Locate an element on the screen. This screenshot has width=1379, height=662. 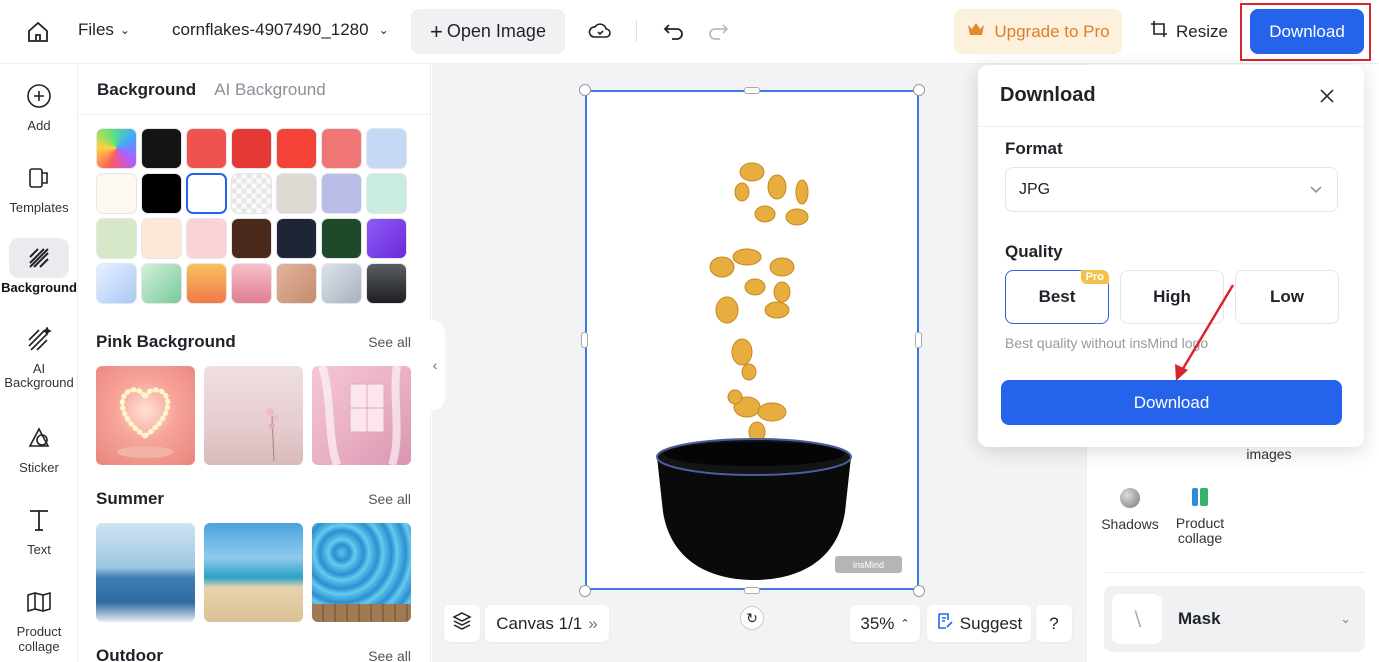
files-menu: Files ⌄ is located at coordinates (104, 30).